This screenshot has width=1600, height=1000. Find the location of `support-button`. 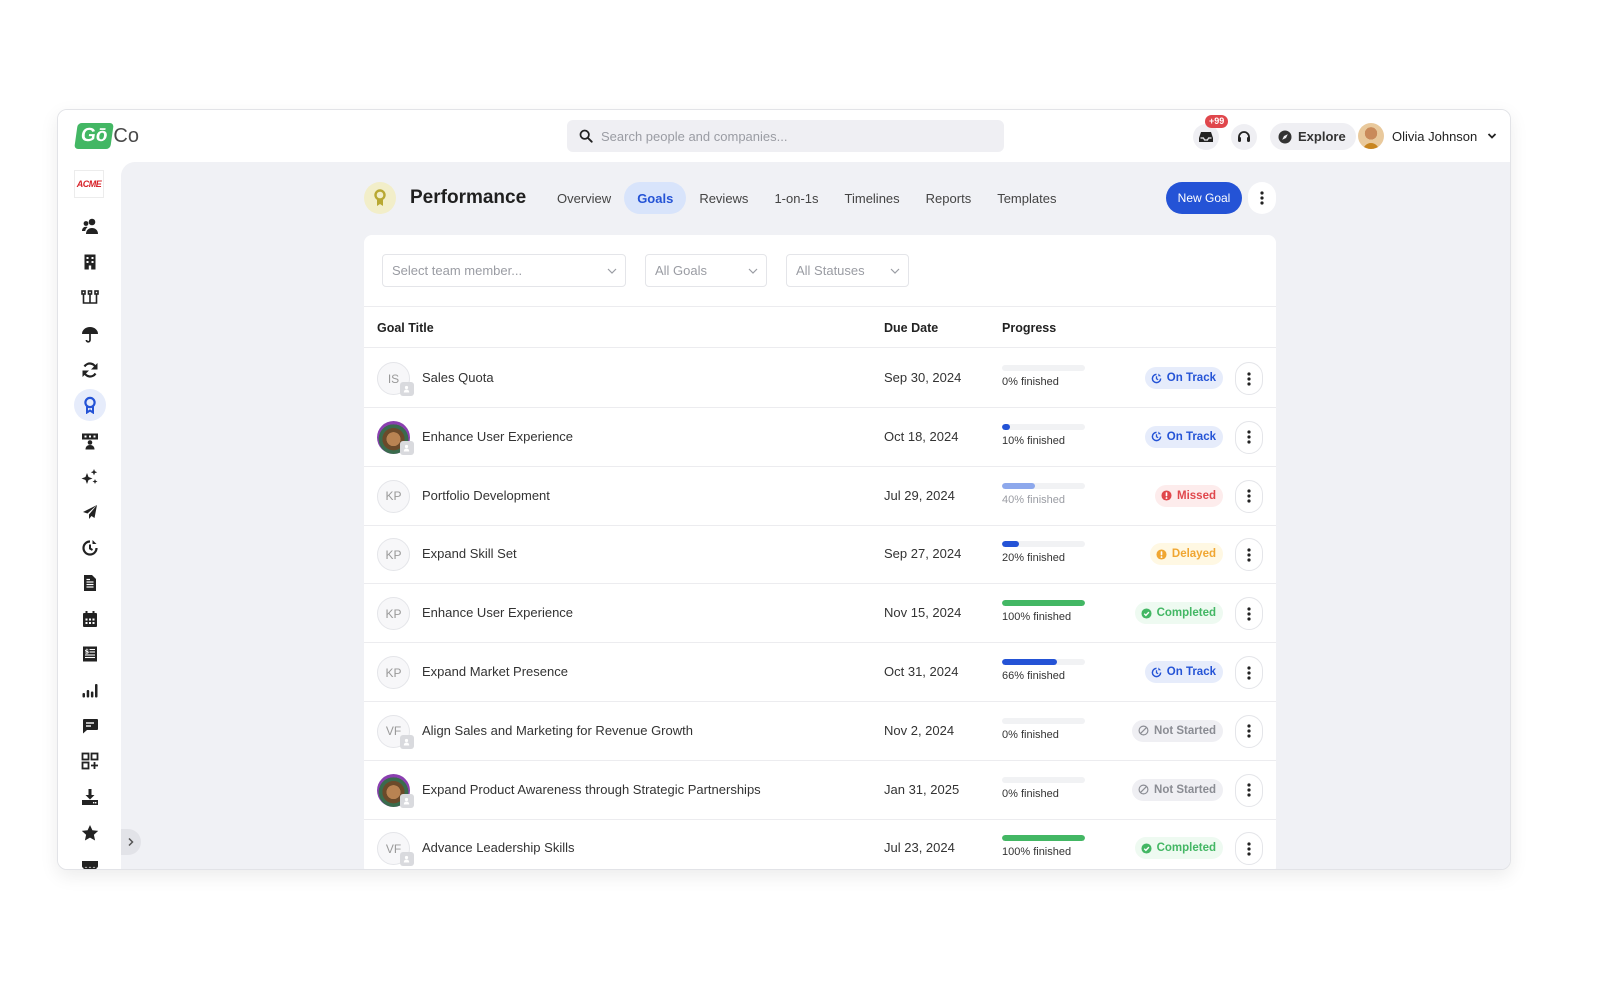

support-button is located at coordinates (1244, 137).